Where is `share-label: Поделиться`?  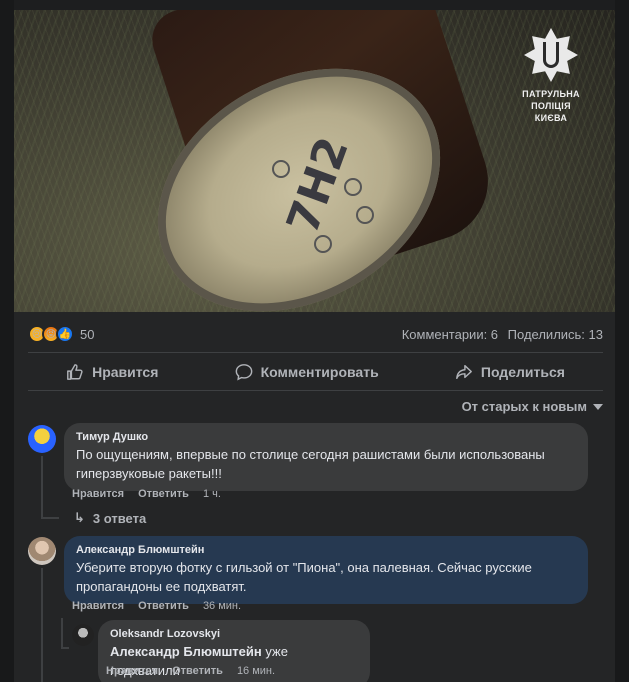 share-label: Поделиться is located at coordinates (522, 372).